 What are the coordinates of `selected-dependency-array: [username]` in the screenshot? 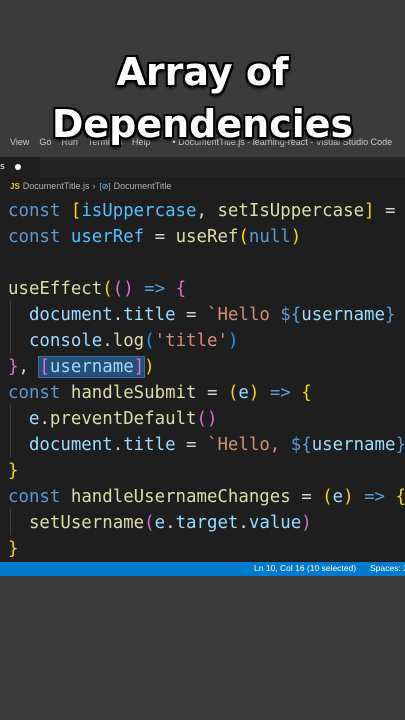 It's located at (92, 367).